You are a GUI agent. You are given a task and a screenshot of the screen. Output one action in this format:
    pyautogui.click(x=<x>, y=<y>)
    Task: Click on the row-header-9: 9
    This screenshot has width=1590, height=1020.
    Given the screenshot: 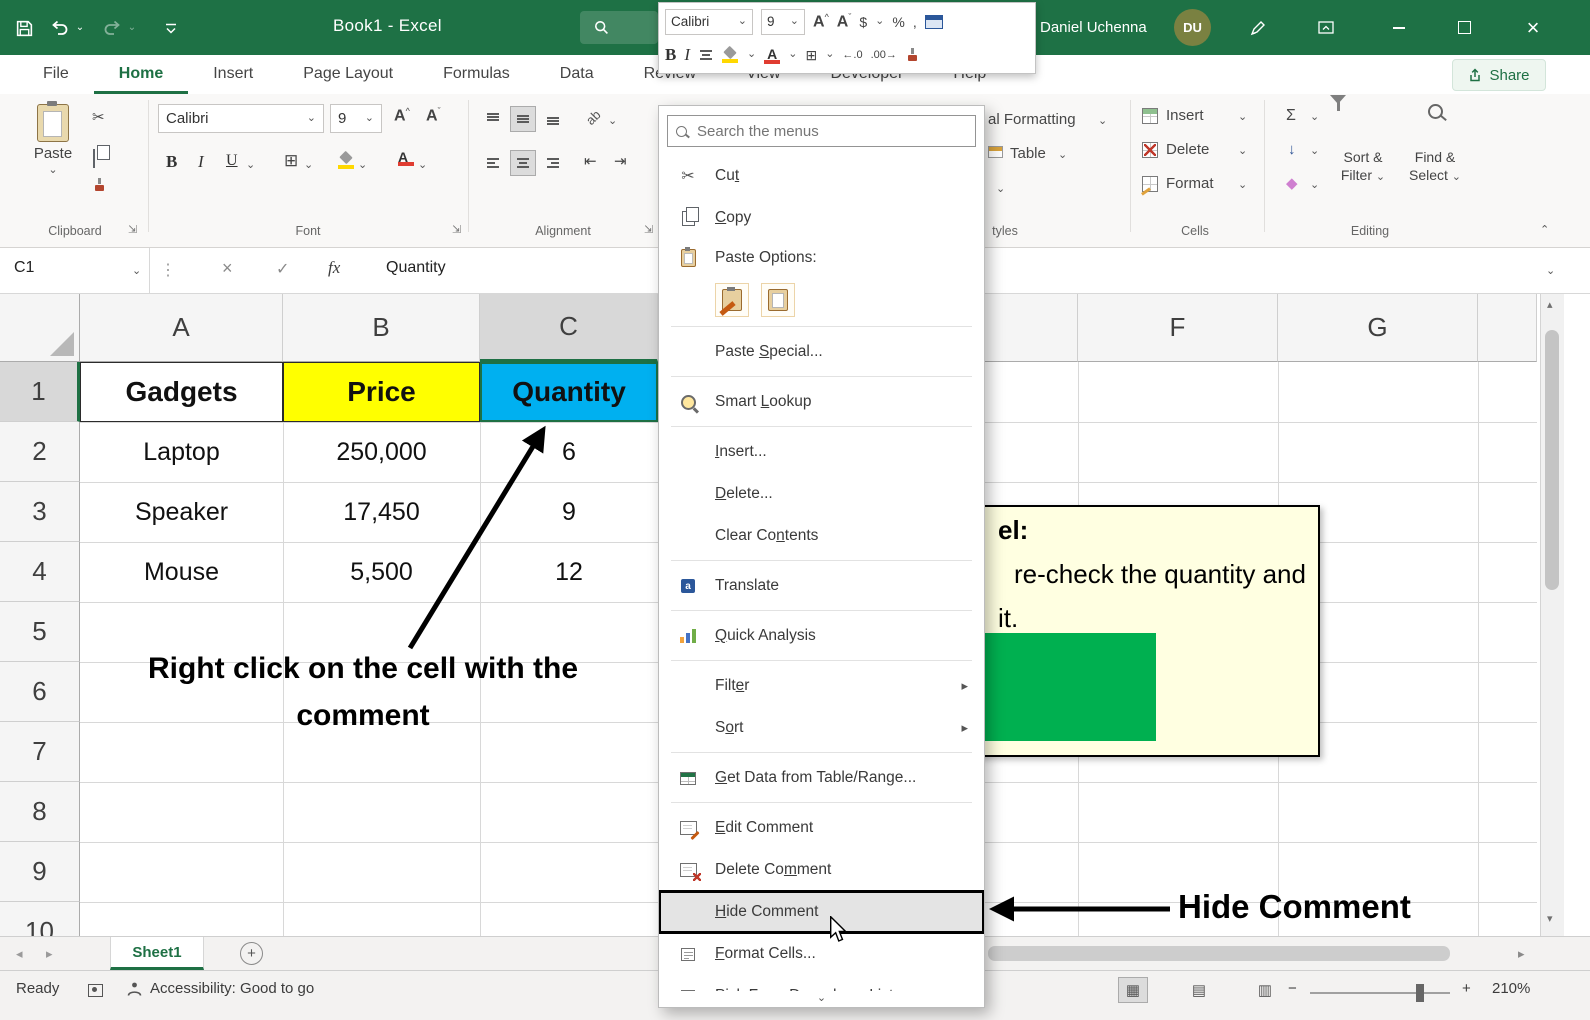 What is the action you would take?
    pyautogui.click(x=40, y=872)
    